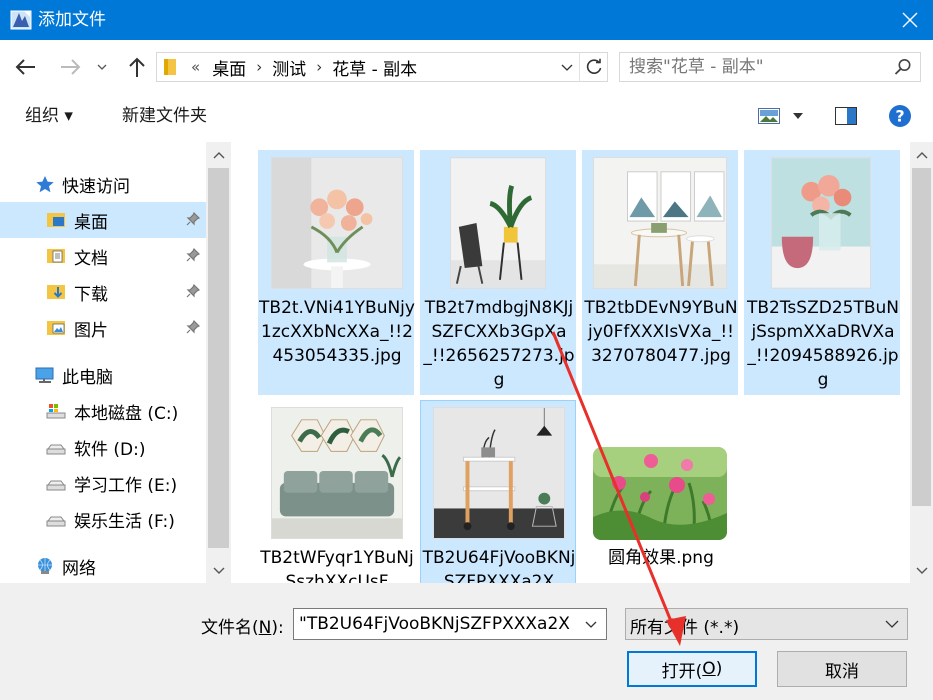 Image resolution: width=933 pixels, height=700 pixels. What do you see at coordinates (846, 116) in the screenshot?
I see `preview-pane-icon` at bounding box center [846, 116].